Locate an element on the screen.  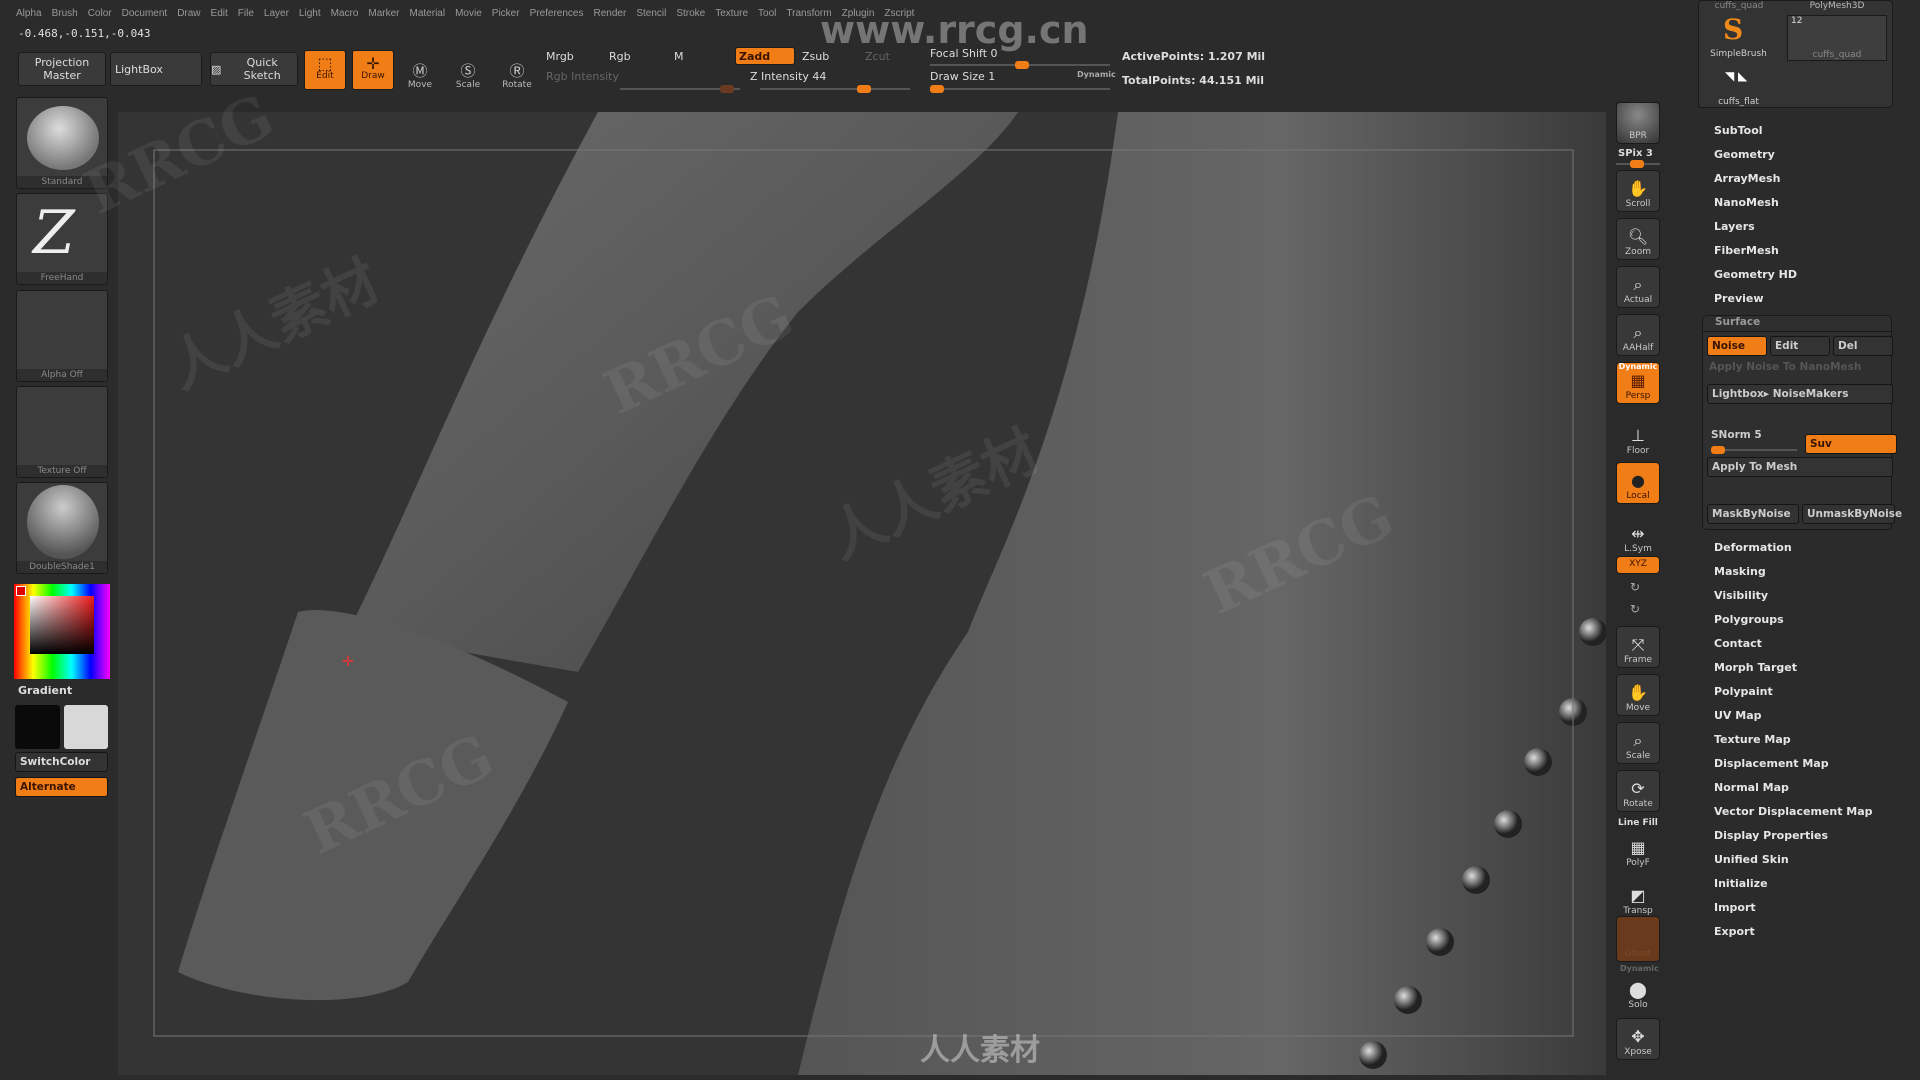
focal-shift-slider is located at coordinates (1020, 65).